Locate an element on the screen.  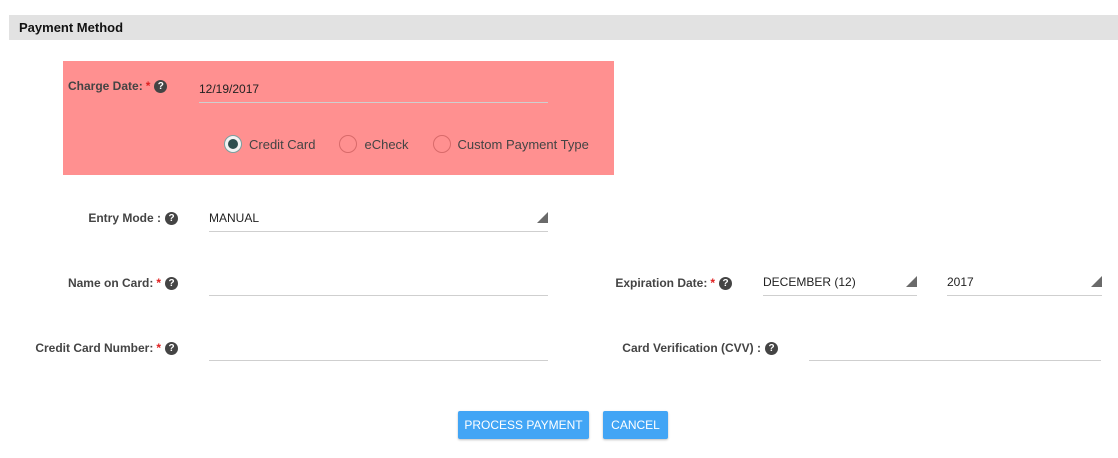
entry-mode-select: MANUAL is located at coordinates (378, 220).